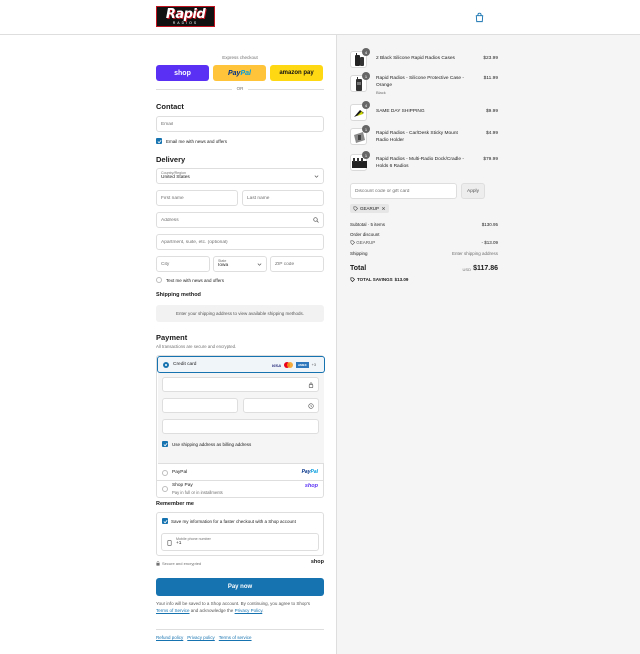  What do you see at coordinates (165, 444) in the screenshot?
I see `billing-address-checkbox` at bounding box center [165, 444].